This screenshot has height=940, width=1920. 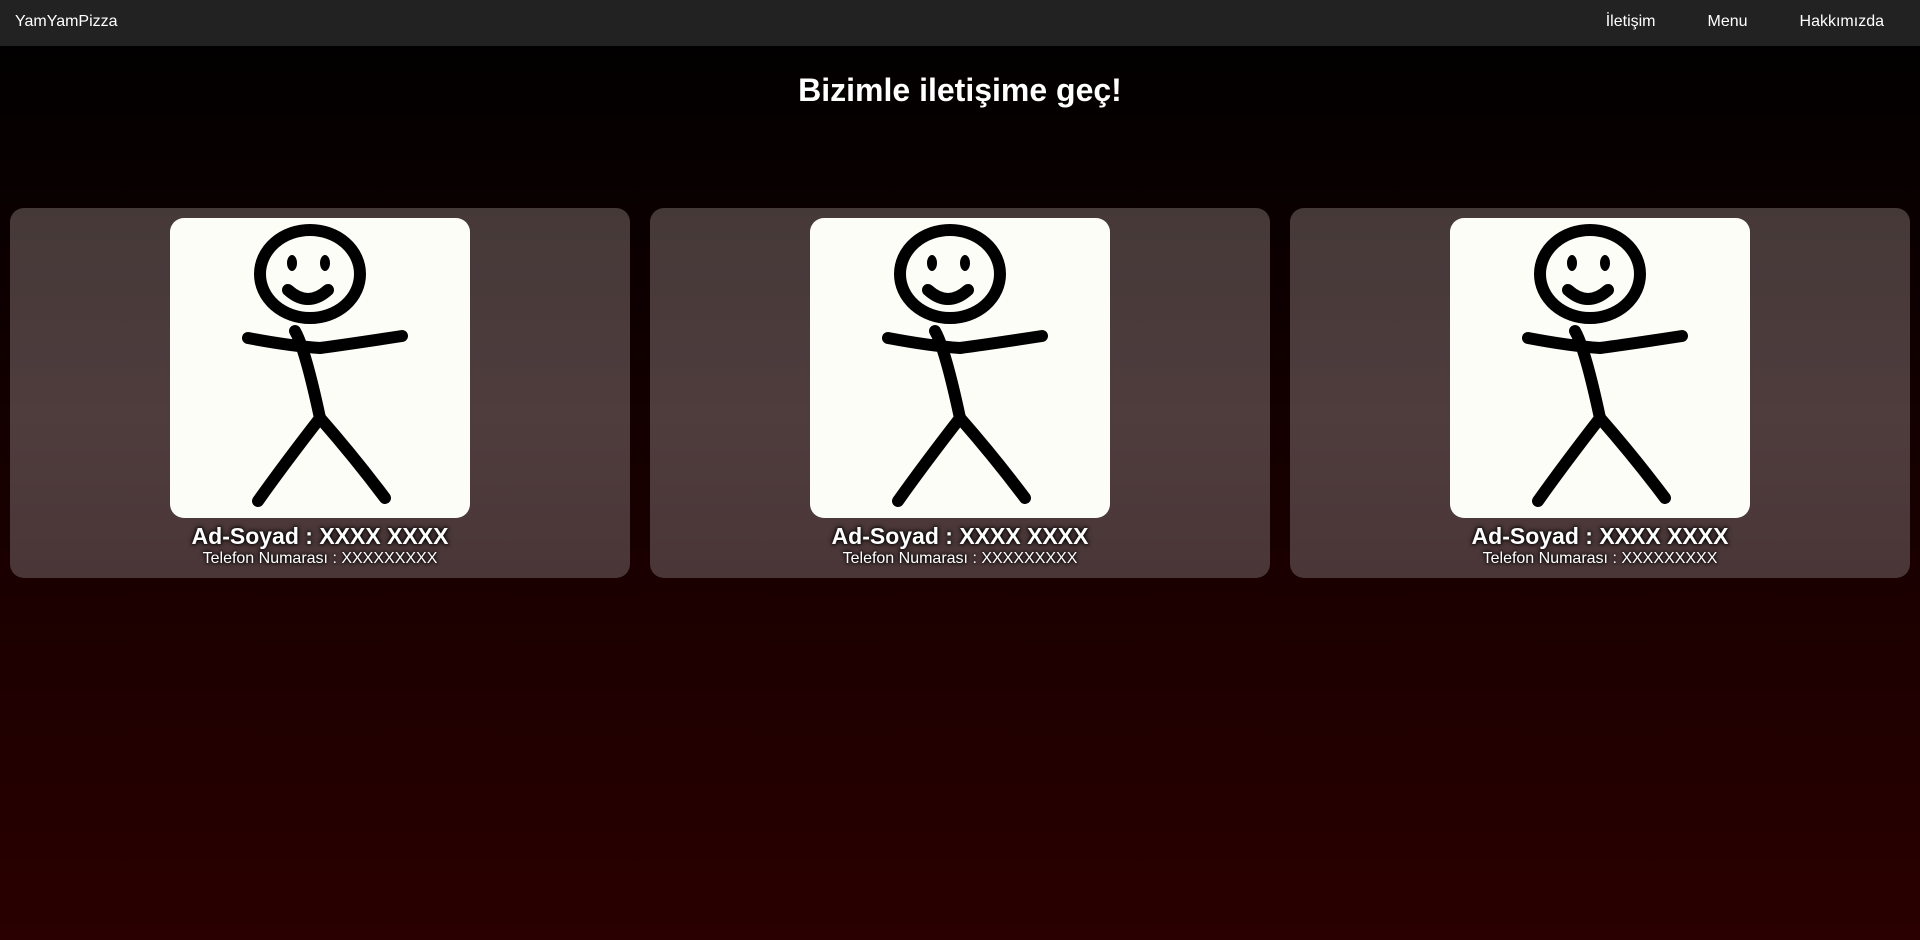 What do you see at coordinates (960, 90) in the screenshot?
I see `page-title: Bizimle iletişime geç!` at bounding box center [960, 90].